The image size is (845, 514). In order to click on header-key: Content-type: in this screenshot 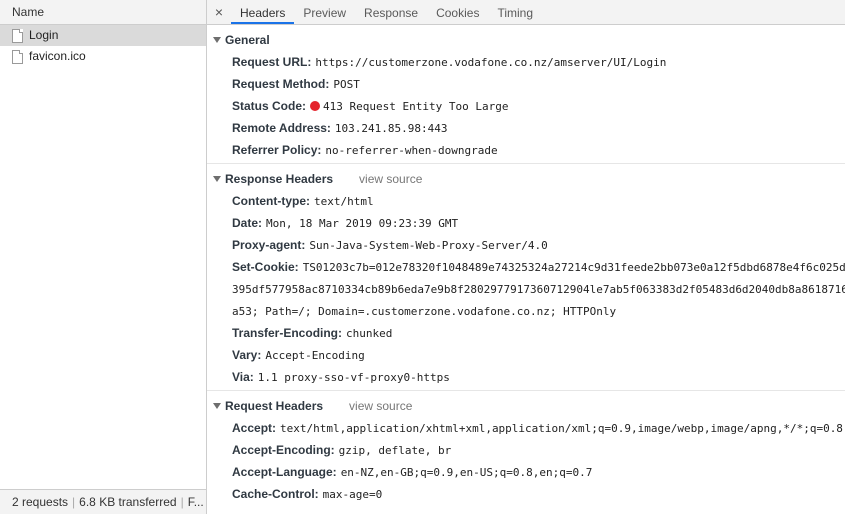, I will do `click(271, 201)`.